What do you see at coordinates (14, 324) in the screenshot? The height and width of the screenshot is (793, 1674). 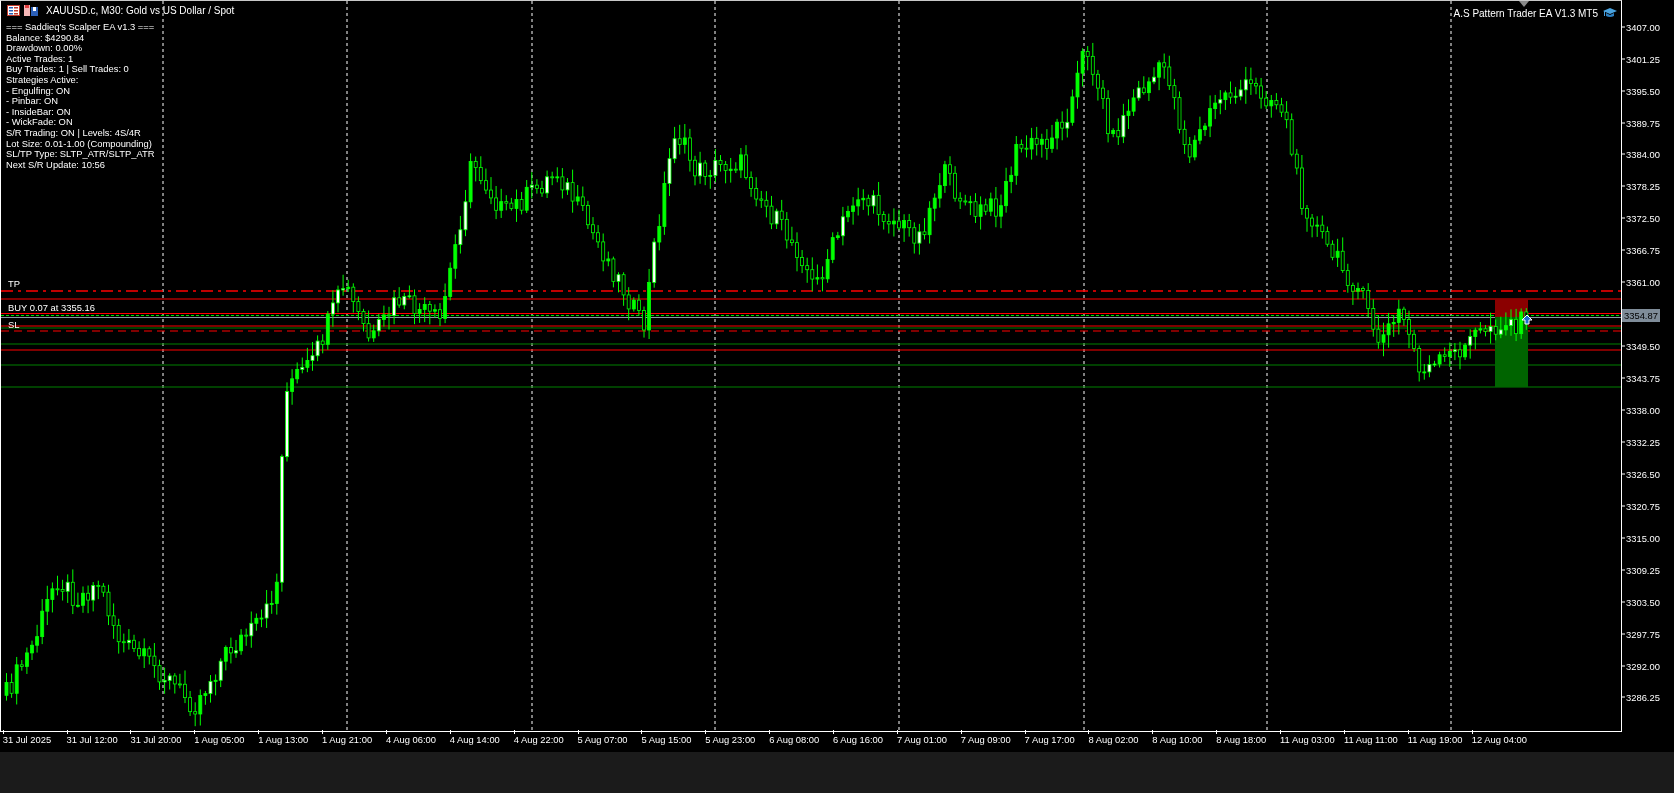 I see `level-label: SL` at bounding box center [14, 324].